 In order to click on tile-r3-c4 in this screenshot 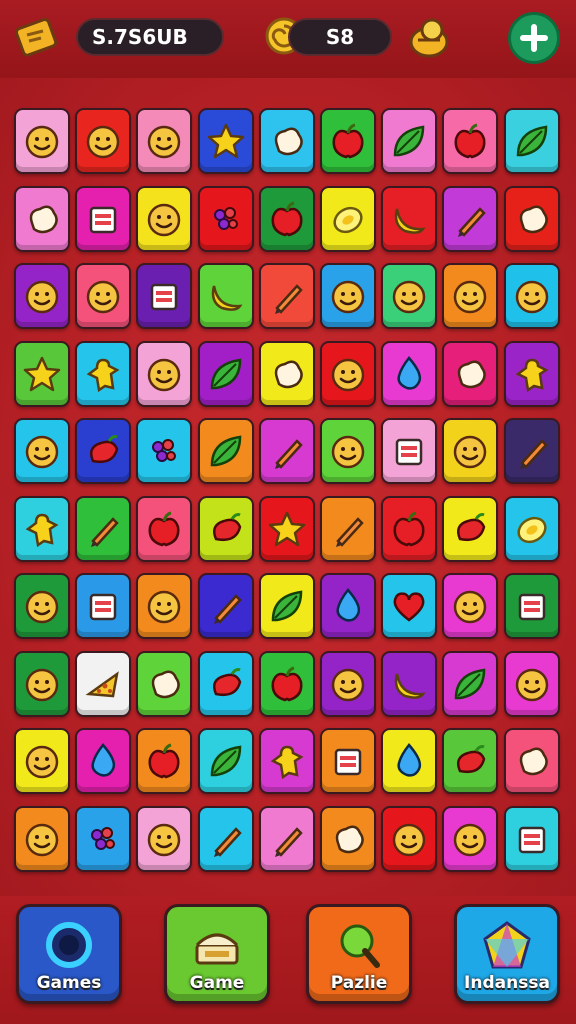, I will do `click(225, 296)`.